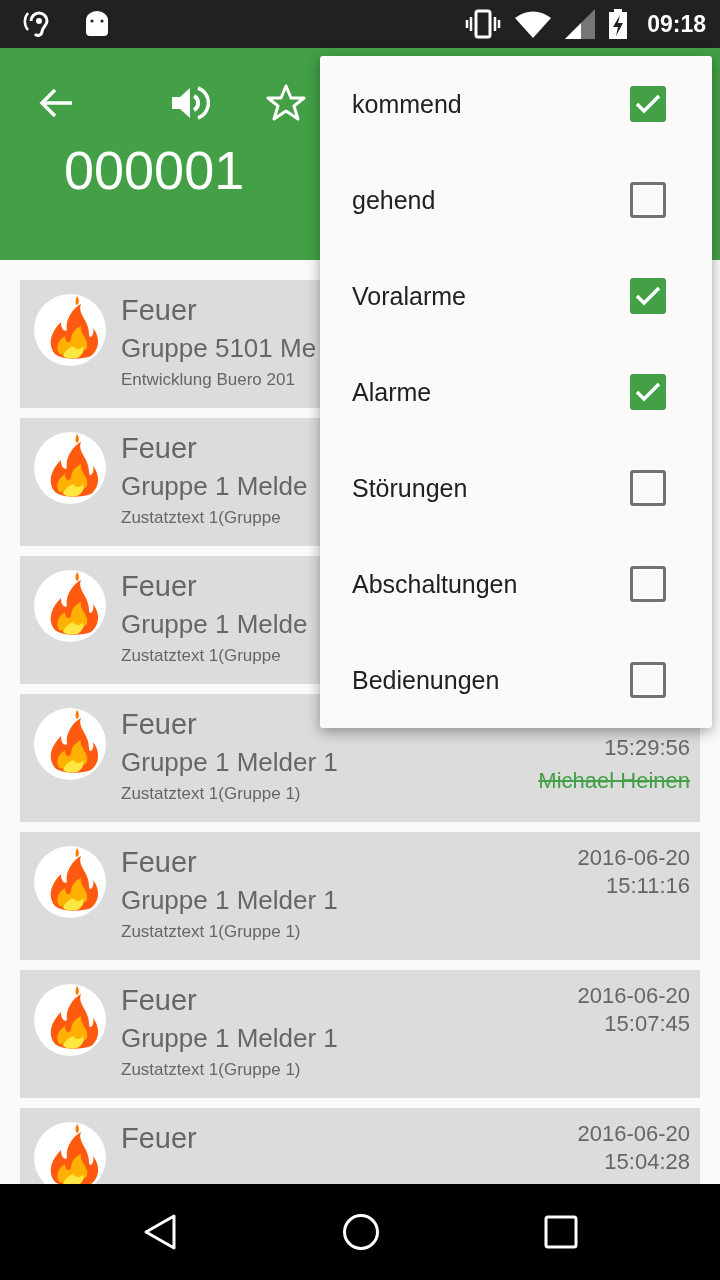  I want to click on home-nav-button, so click(361, 1232).